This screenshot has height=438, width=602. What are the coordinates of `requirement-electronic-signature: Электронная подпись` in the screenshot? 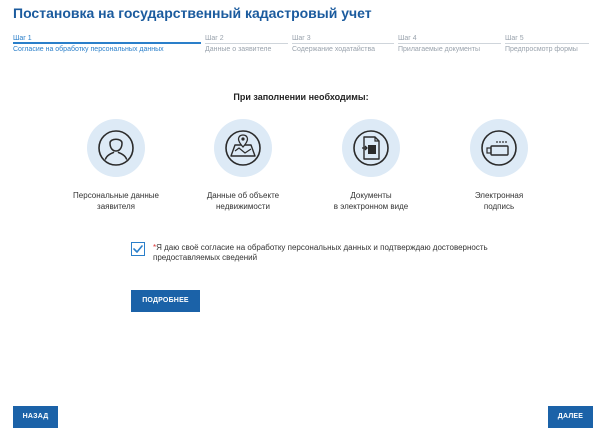 It's located at (499, 165).